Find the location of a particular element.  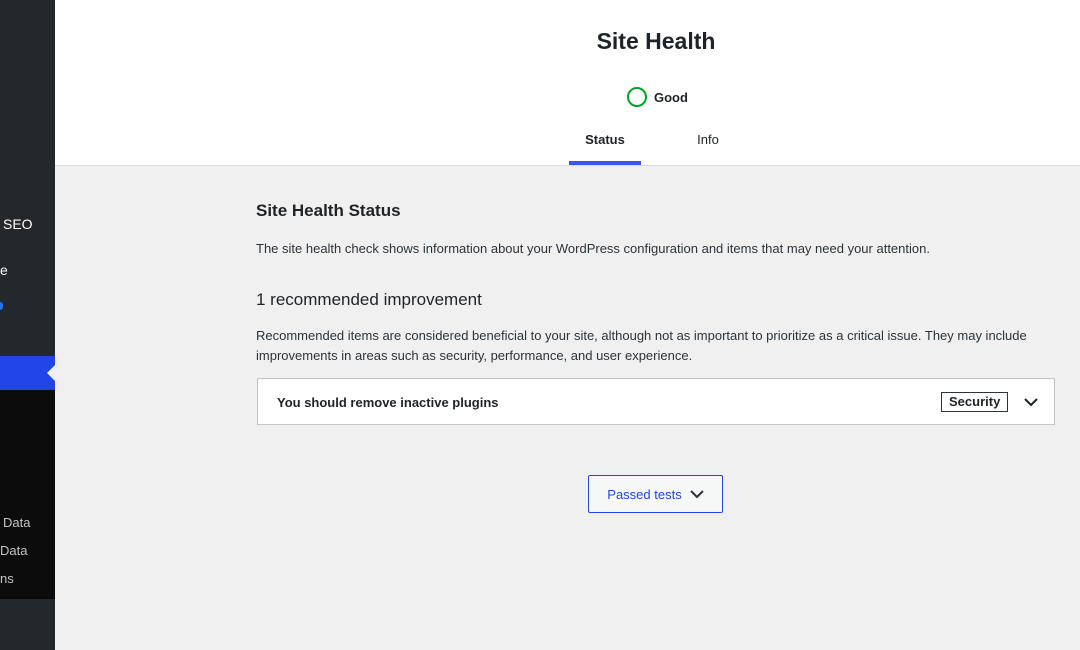

page-title: Site Health is located at coordinates (656, 41).